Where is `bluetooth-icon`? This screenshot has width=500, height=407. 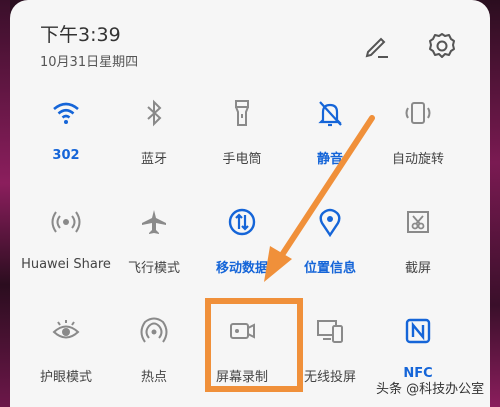
bluetooth-icon is located at coordinates (154, 113).